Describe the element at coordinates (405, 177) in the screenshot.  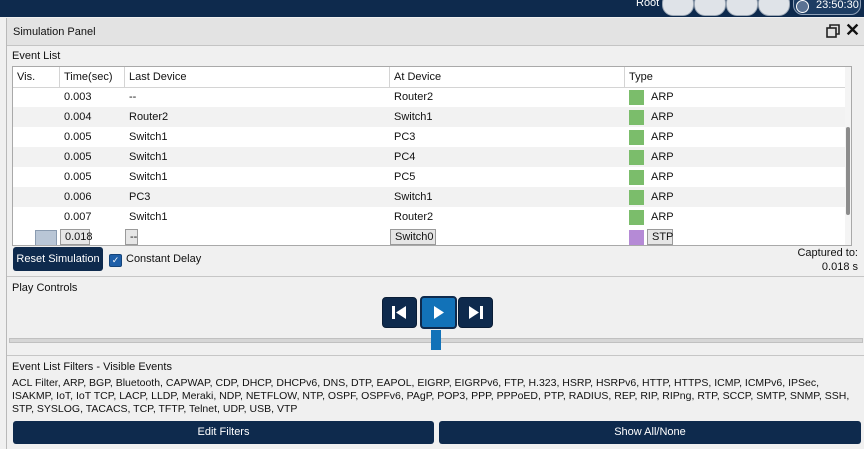
I see `cell-at-device: PC5` at that location.